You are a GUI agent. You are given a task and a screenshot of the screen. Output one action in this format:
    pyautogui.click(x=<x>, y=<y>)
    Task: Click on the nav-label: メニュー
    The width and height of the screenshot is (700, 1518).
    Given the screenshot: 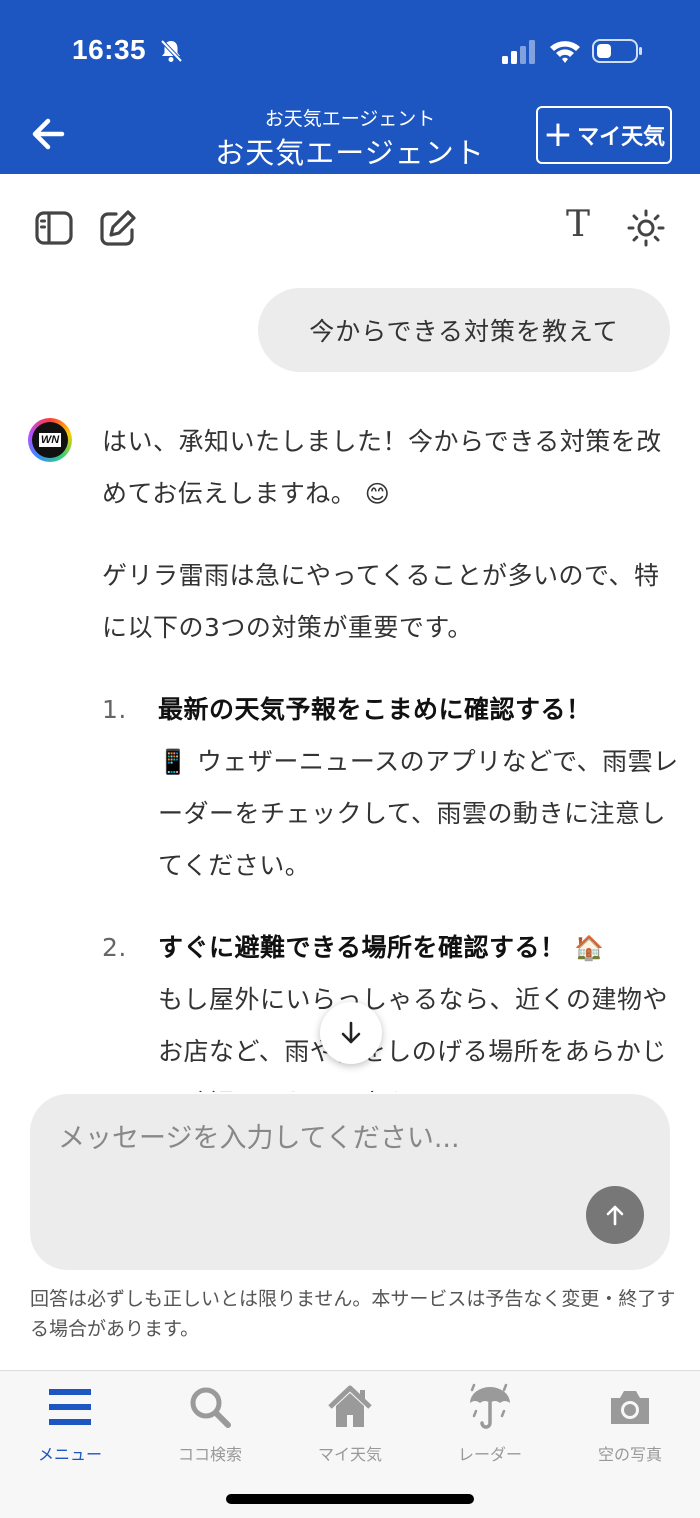 What is the action you would take?
    pyautogui.click(x=69, y=1454)
    